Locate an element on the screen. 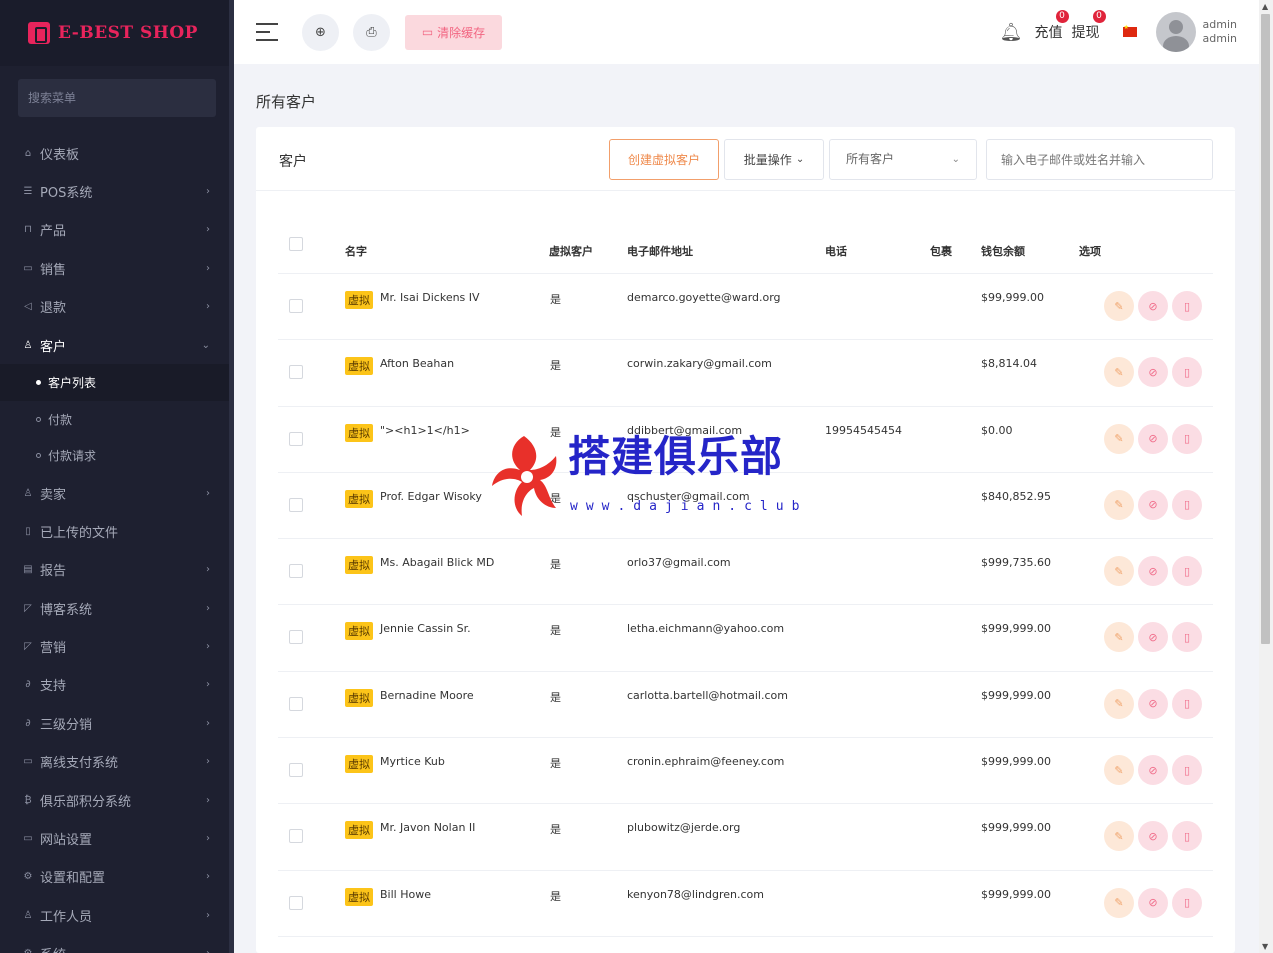  sidebar-item-6: ♙ 卖家 › is located at coordinates (117, 493).